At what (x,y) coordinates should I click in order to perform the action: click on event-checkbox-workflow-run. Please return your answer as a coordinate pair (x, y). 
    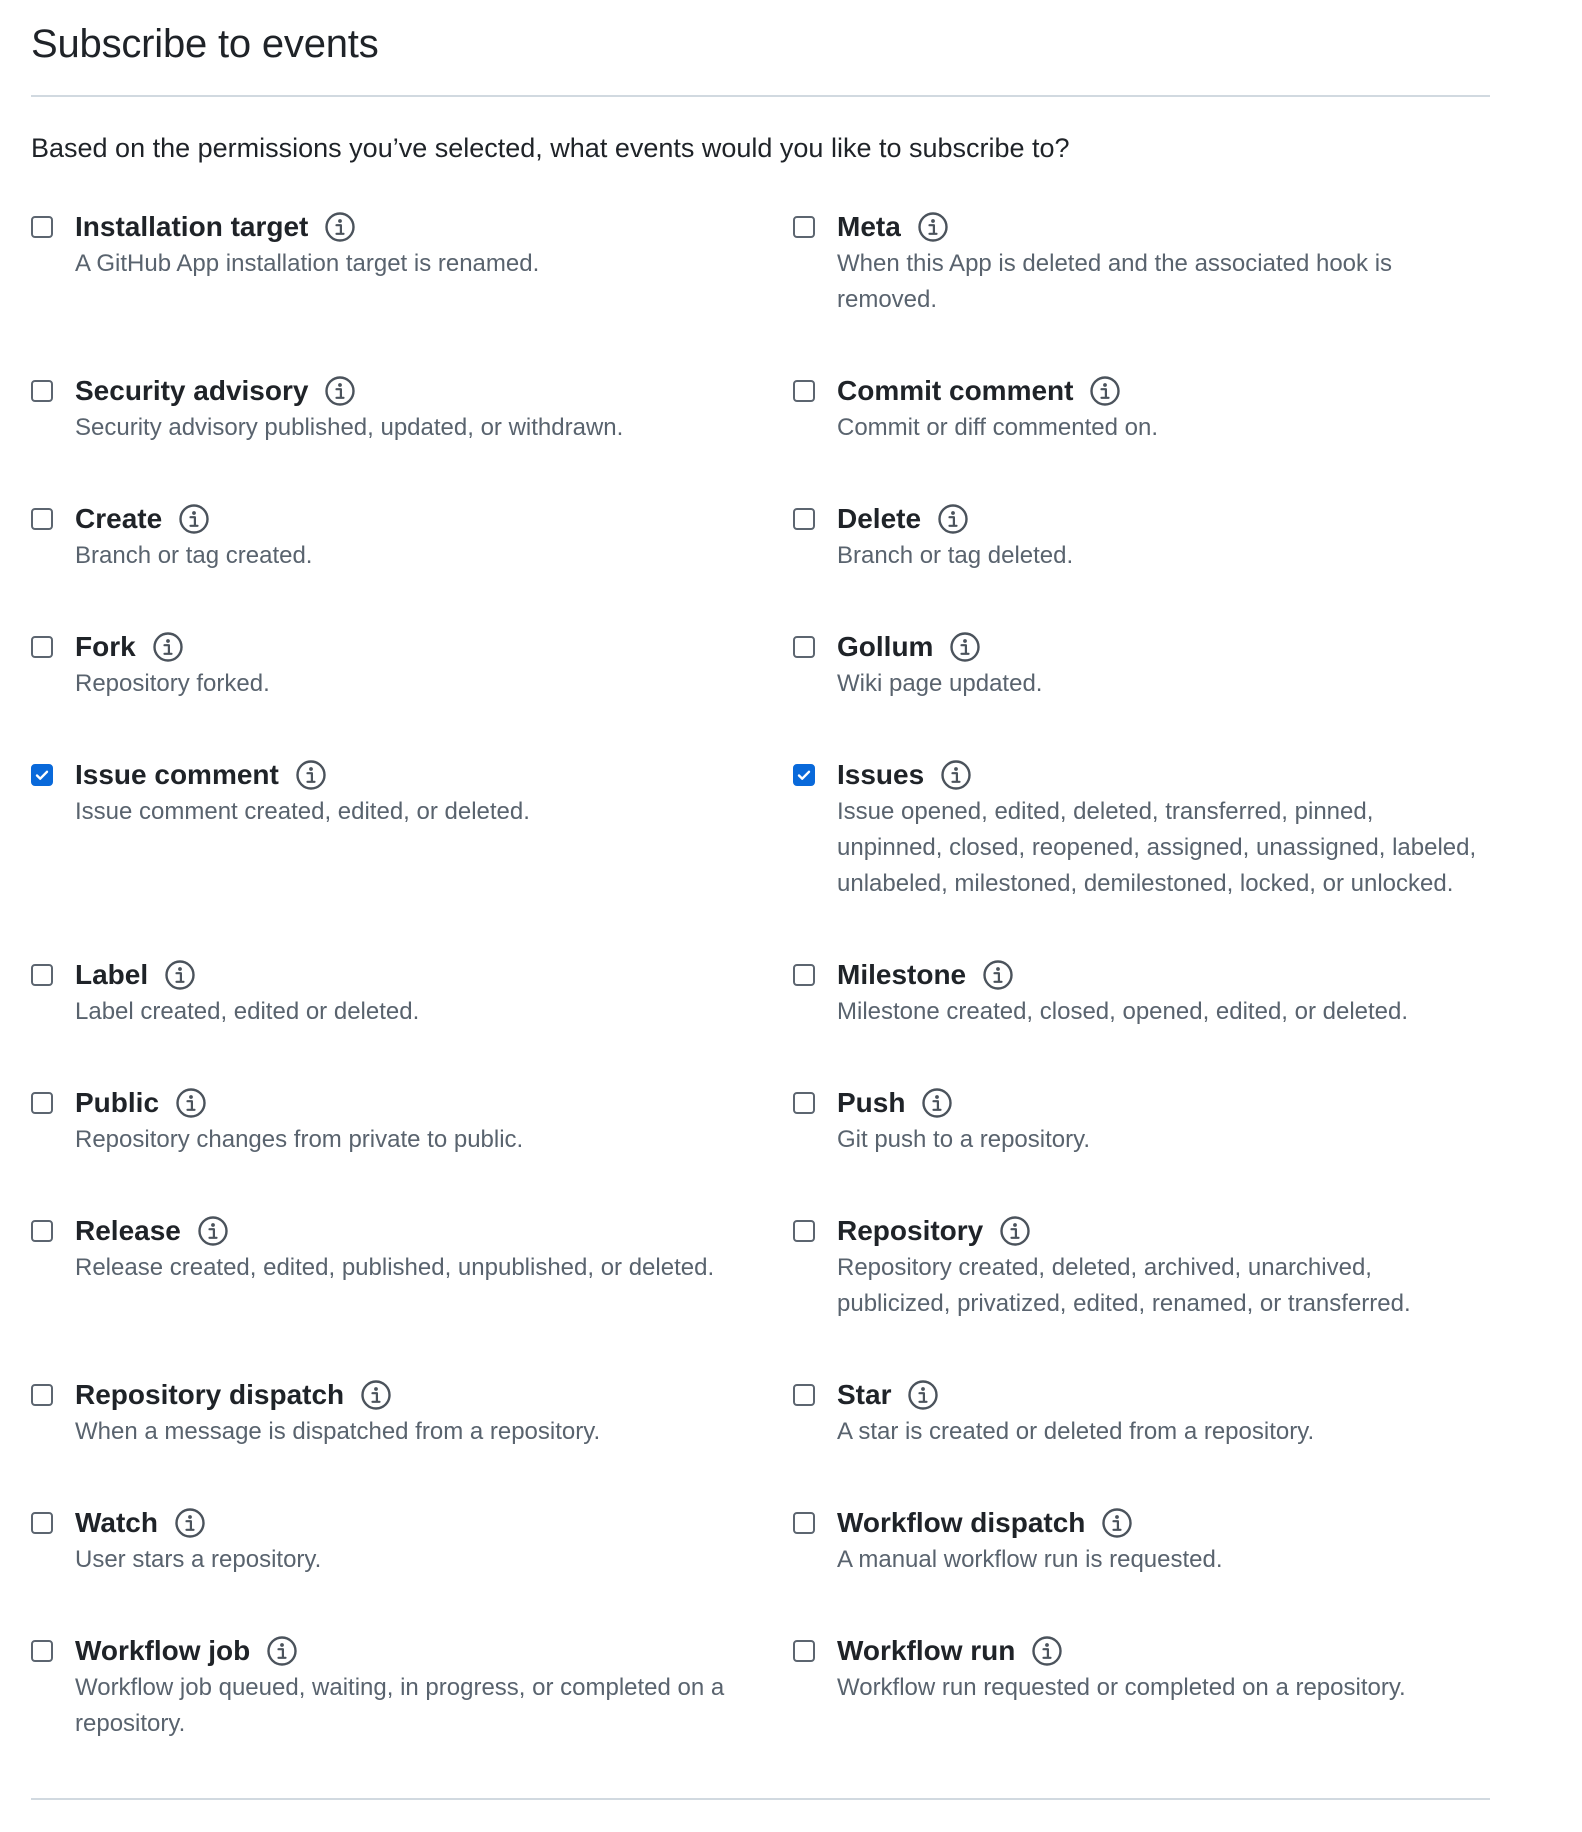
    Looking at the image, I should click on (804, 1651).